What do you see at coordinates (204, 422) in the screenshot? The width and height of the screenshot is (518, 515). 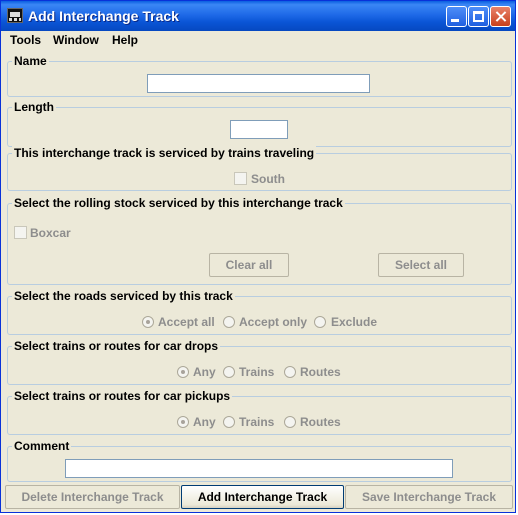 I see `pickups-any-label: Any` at bounding box center [204, 422].